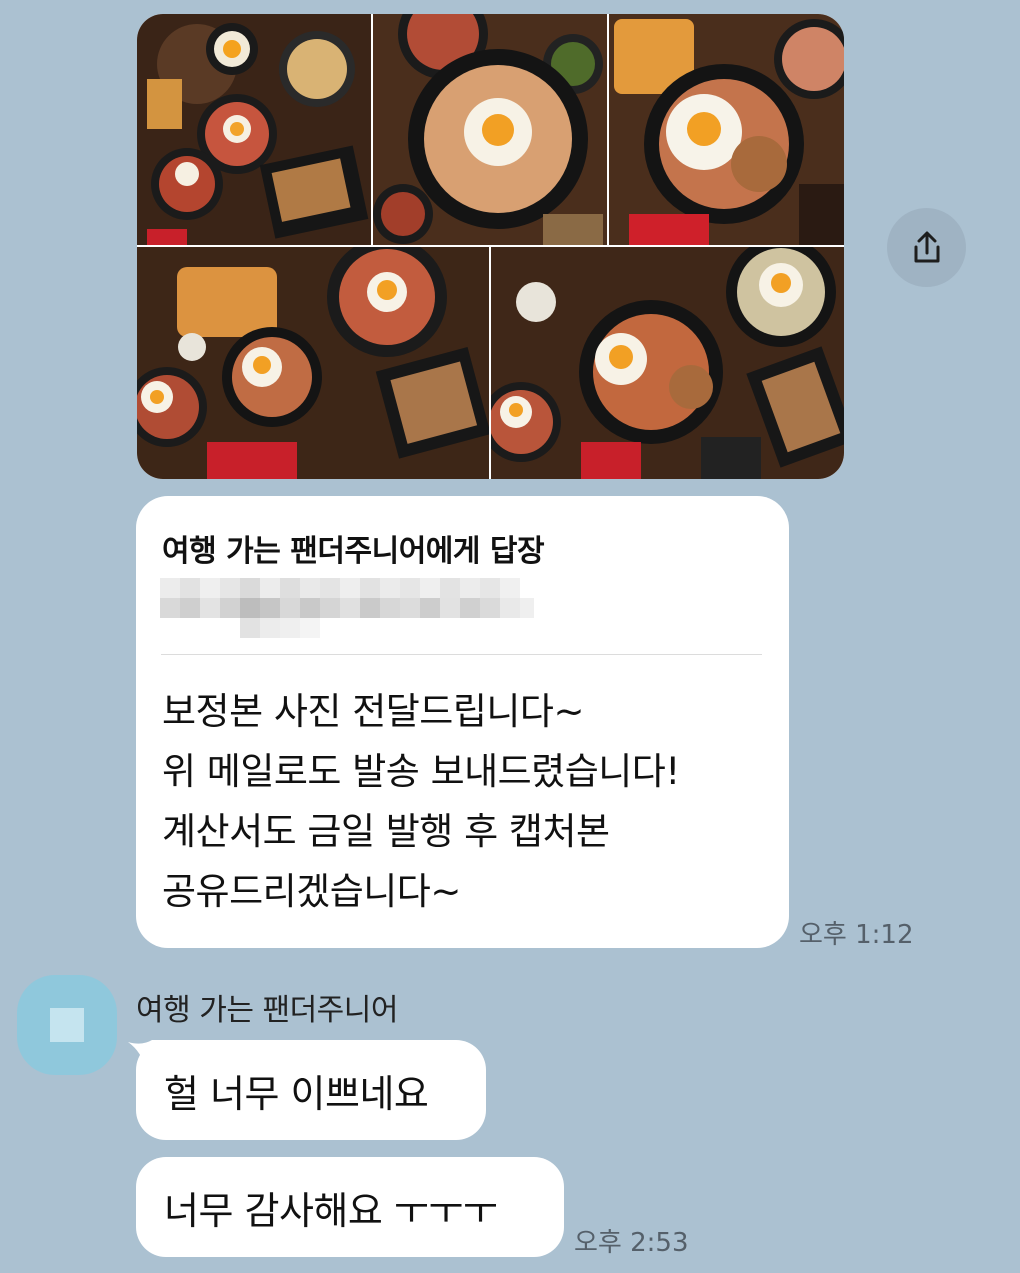  I want to click on message-text: 너무 감사해요 ㅜㅜㅜ, so click(331, 1210).